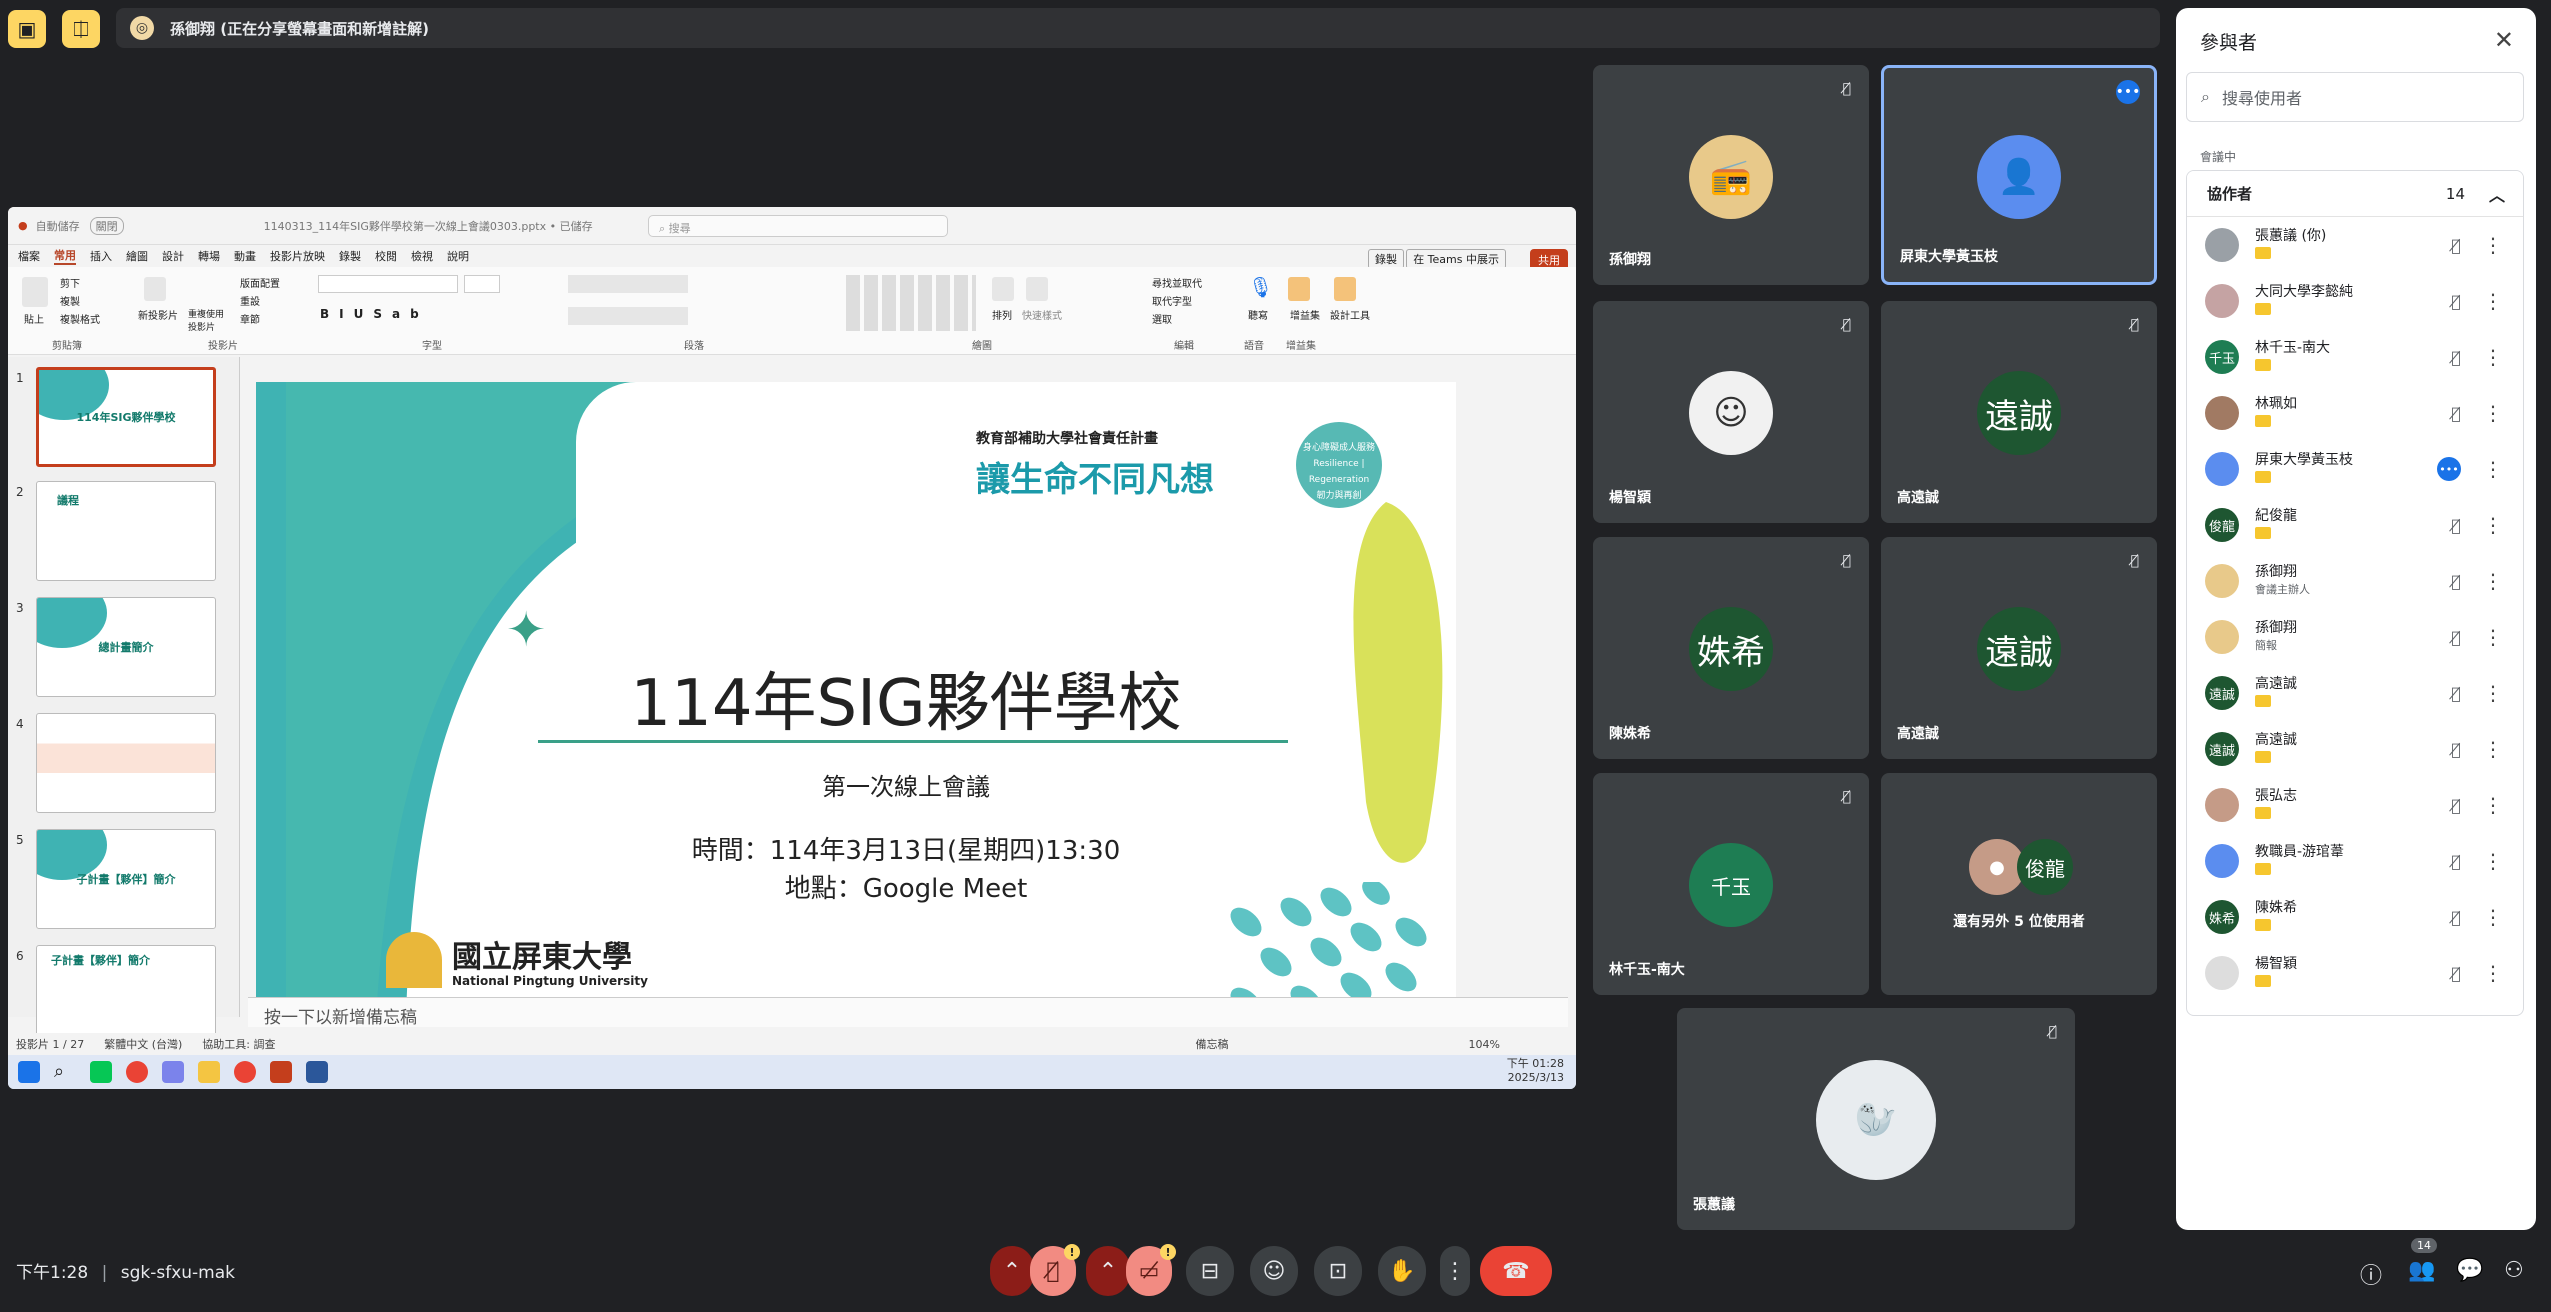 Image resolution: width=2551 pixels, height=1312 pixels. Describe the element at coordinates (1162, 318) in the screenshot. I see `select-button: 選取` at that location.